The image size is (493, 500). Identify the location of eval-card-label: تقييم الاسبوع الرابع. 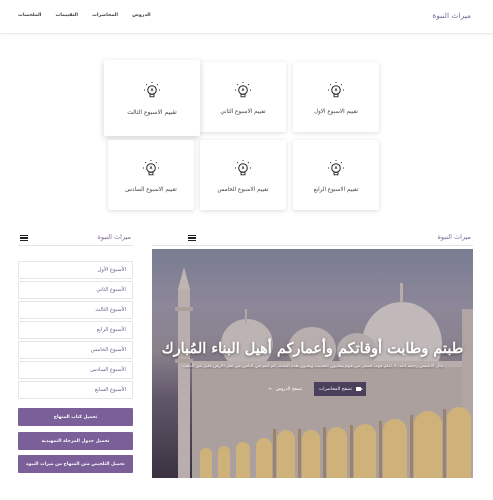
(336, 190).